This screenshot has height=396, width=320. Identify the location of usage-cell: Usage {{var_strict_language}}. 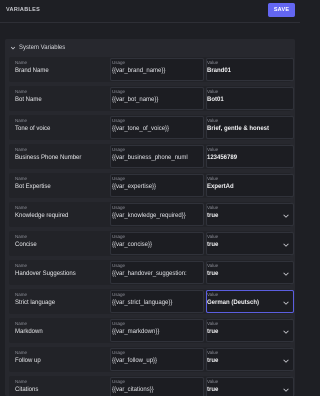
(158, 302).